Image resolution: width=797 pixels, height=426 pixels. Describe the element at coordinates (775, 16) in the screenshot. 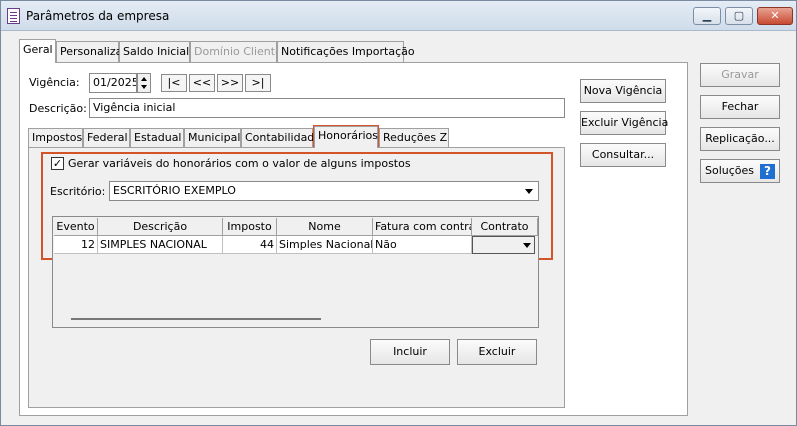

I see `close-button: ✕` at that location.